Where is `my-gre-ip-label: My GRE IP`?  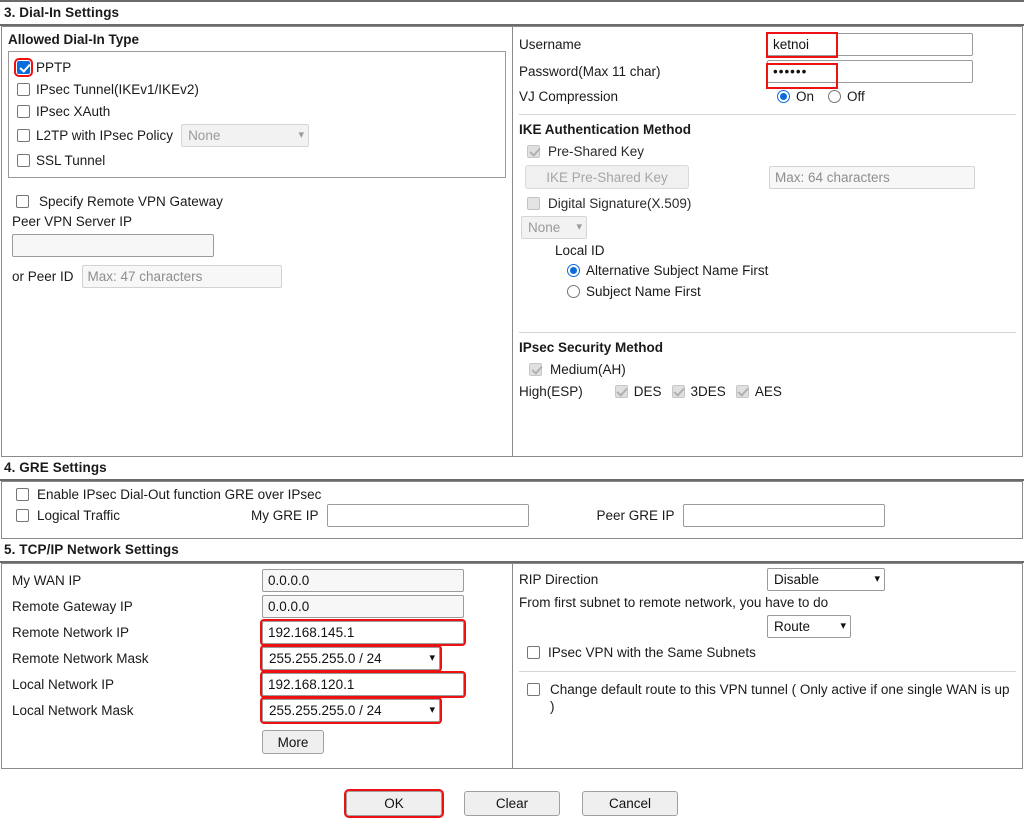
my-gre-ip-label: My GRE IP is located at coordinates (285, 515).